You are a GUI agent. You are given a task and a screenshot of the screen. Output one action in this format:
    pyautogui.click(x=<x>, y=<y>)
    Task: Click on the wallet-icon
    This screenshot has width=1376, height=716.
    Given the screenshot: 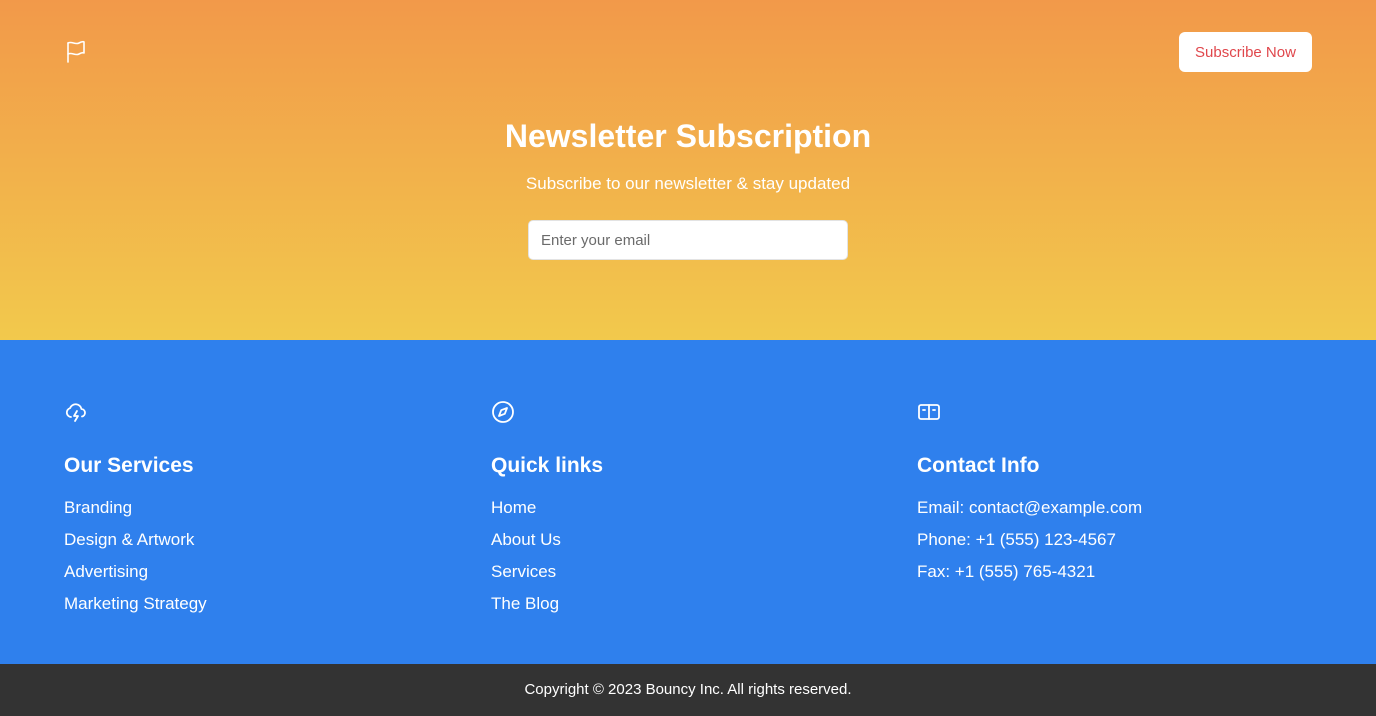 What is the action you would take?
    pyautogui.click(x=929, y=412)
    